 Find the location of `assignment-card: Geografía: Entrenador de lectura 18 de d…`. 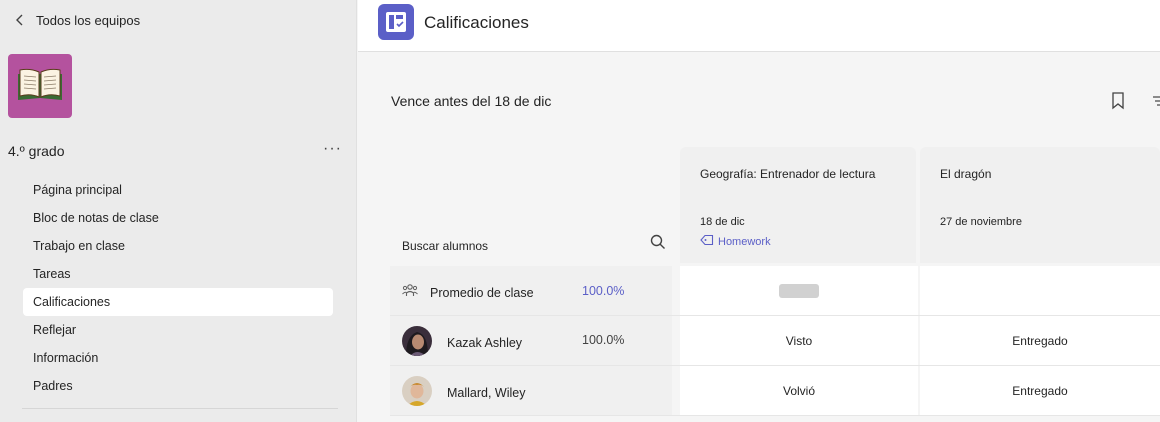

assignment-card: Geografía: Entrenador de lectura 18 de d… is located at coordinates (798, 205).